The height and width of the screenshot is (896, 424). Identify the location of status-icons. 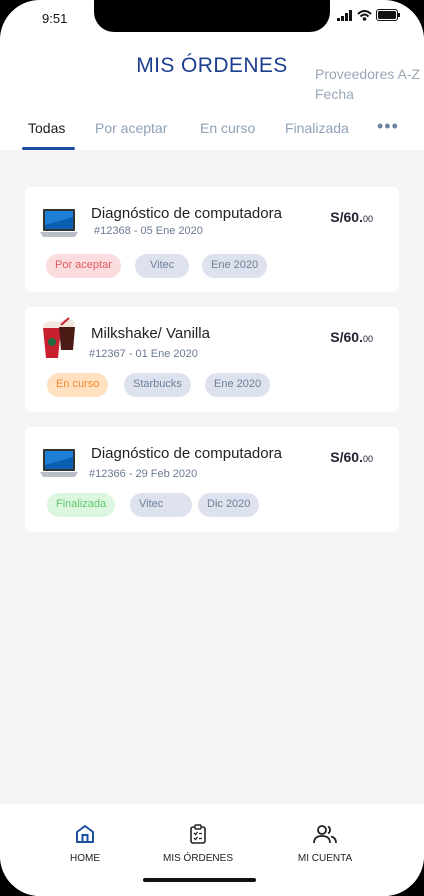
(368, 15).